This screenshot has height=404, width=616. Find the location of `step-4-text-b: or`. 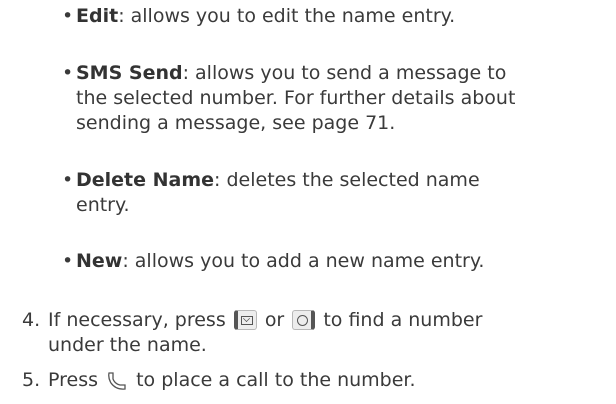

step-4-text-b: or is located at coordinates (274, 320).